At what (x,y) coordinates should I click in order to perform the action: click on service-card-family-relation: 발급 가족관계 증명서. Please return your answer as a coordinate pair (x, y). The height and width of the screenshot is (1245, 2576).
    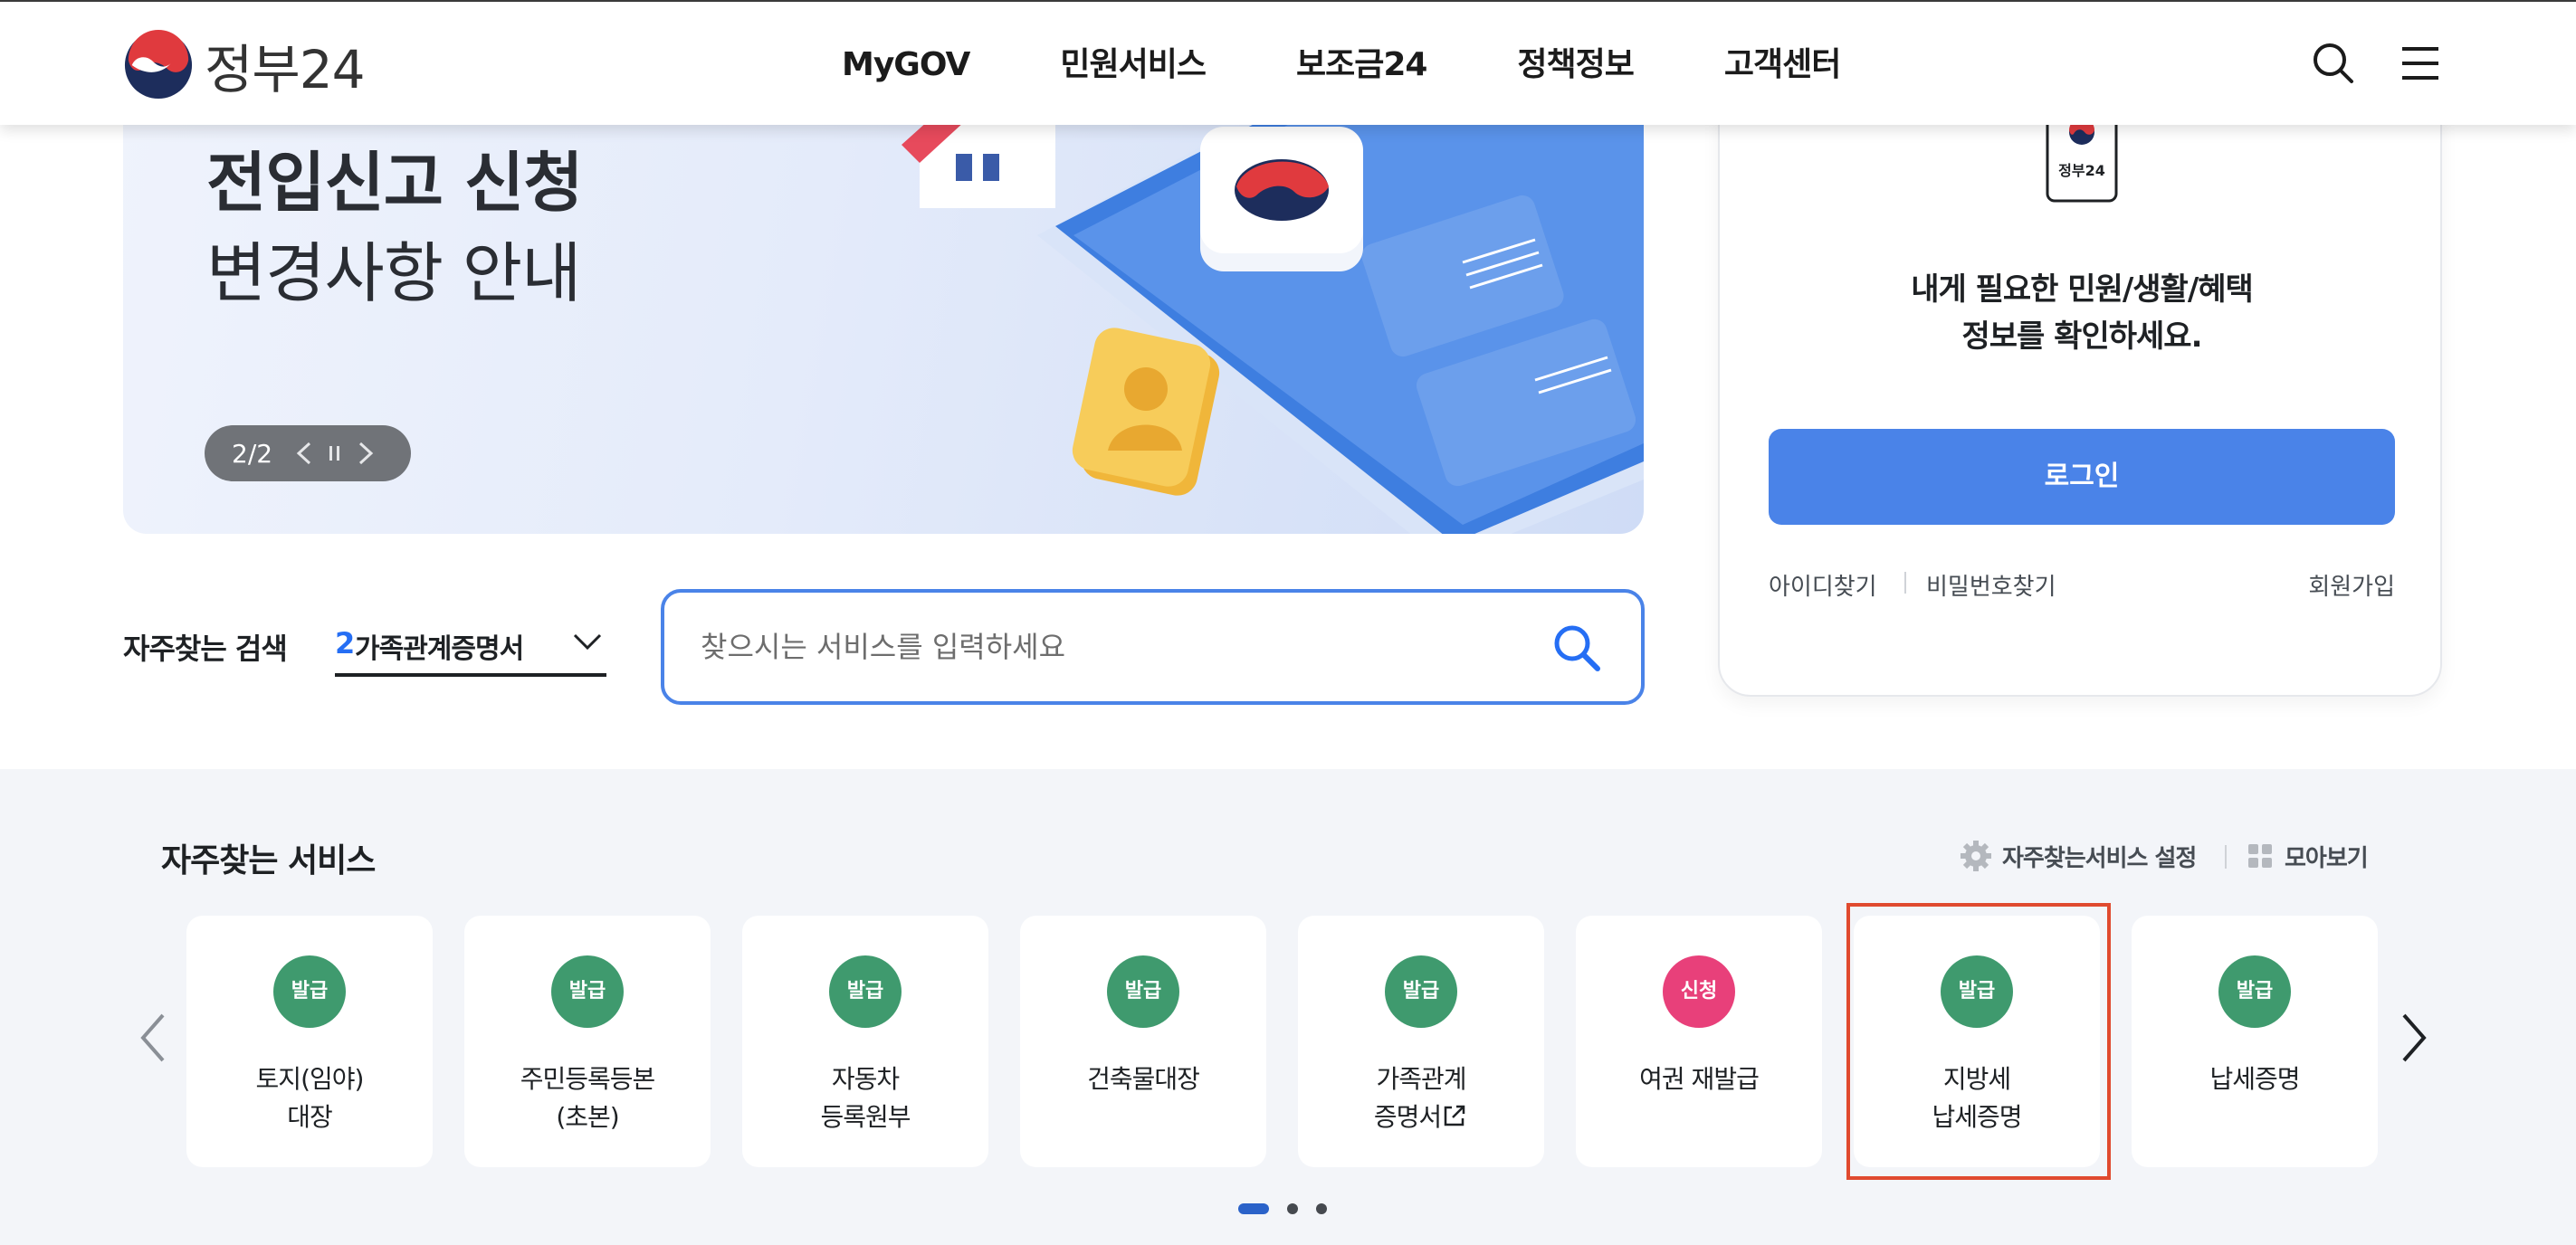
    Looking at the image, I should click on (1421, 1041).